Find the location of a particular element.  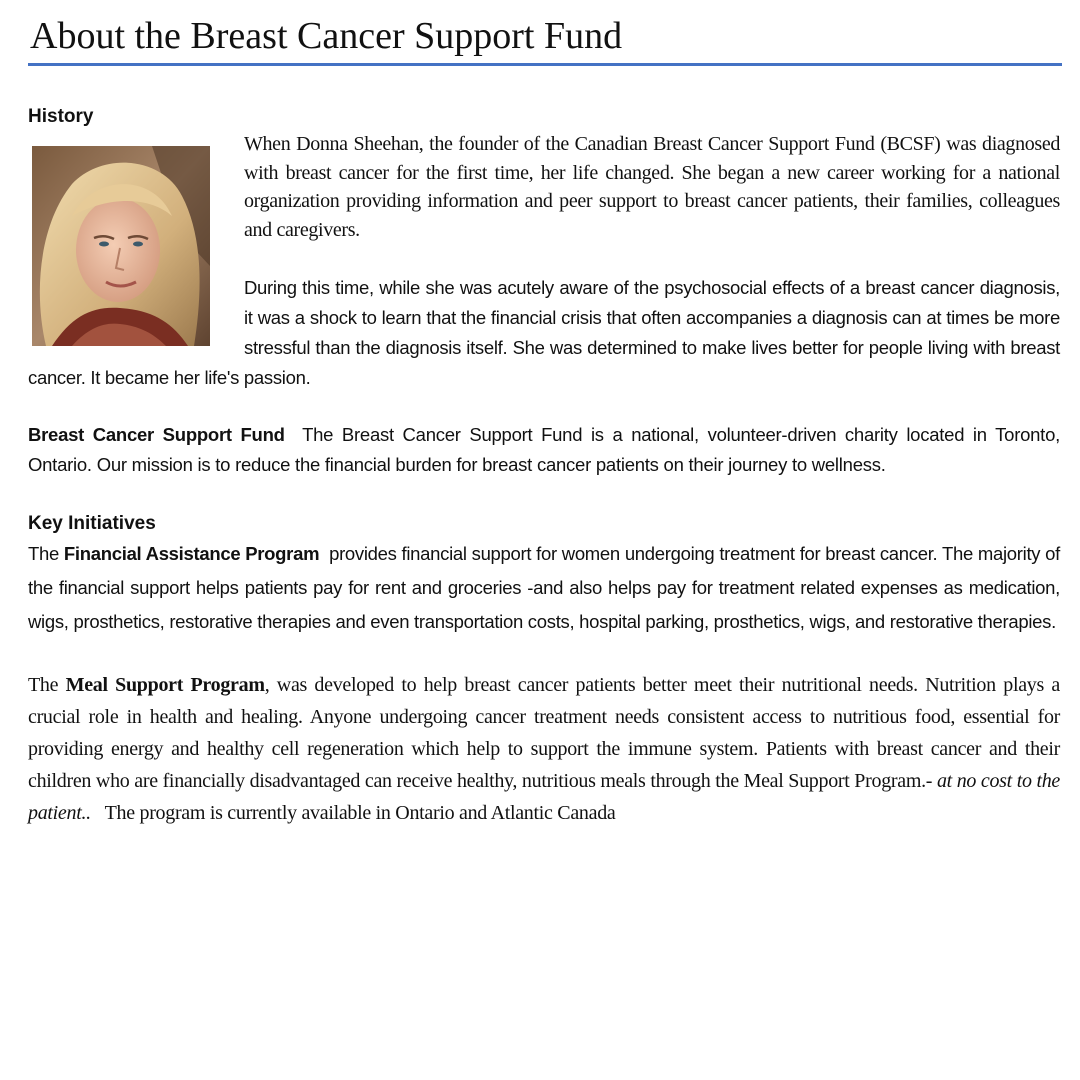

key-initiatives-heading: Key Initiatives is located at coordinates (92, 523).